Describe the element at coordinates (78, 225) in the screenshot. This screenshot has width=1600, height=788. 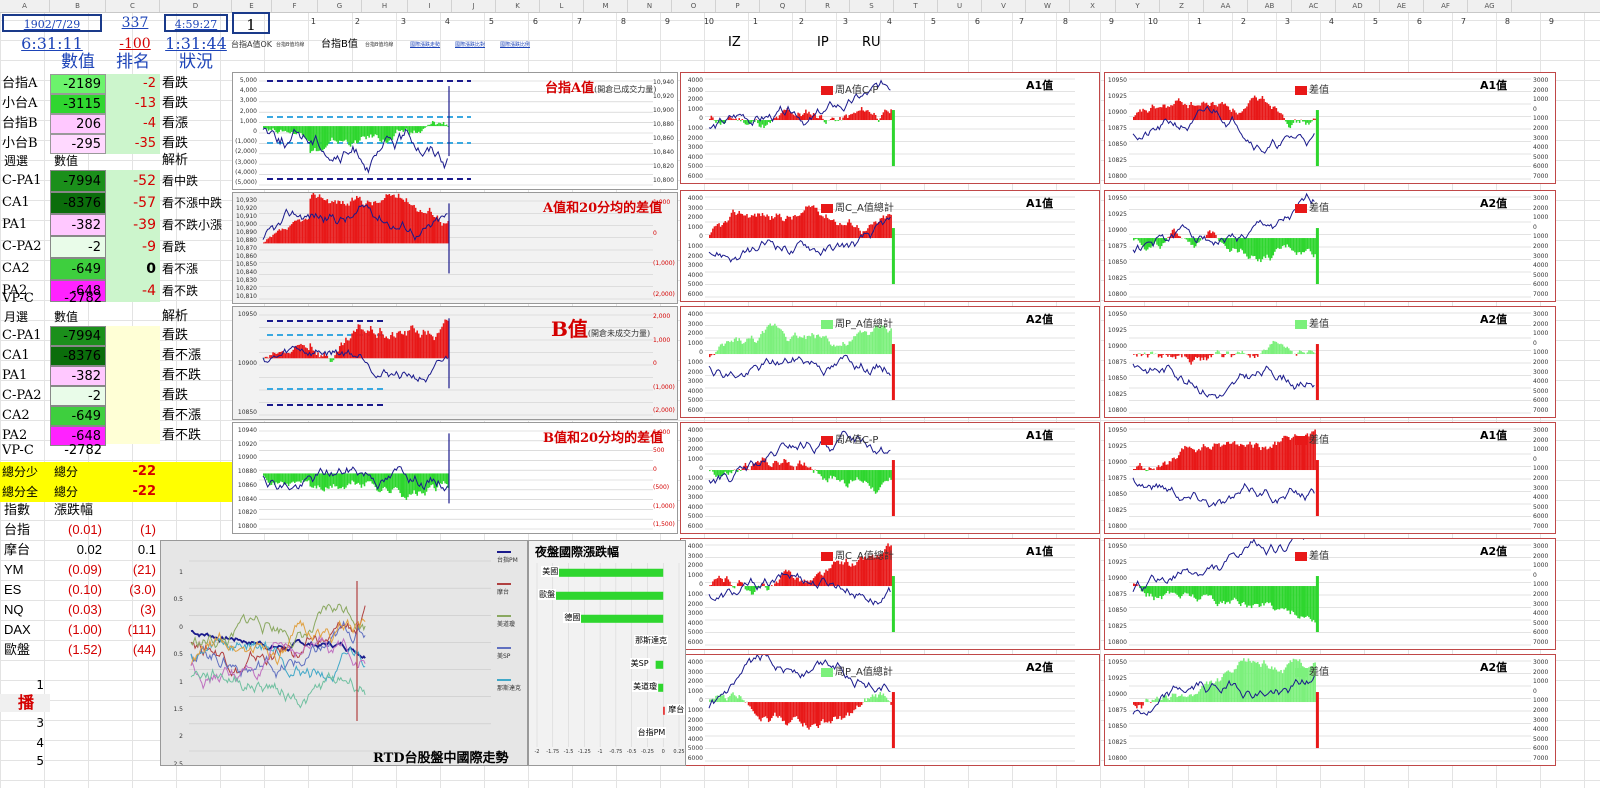
I see `weekly-row-value: -382` at that location.